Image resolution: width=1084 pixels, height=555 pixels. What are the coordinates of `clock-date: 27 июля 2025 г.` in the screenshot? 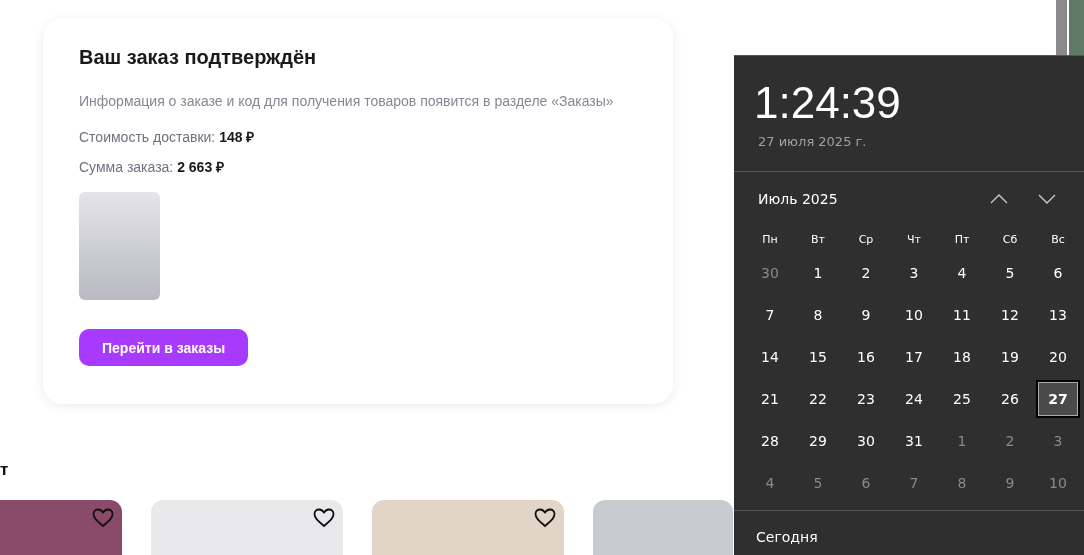 It's located at (921, 141).